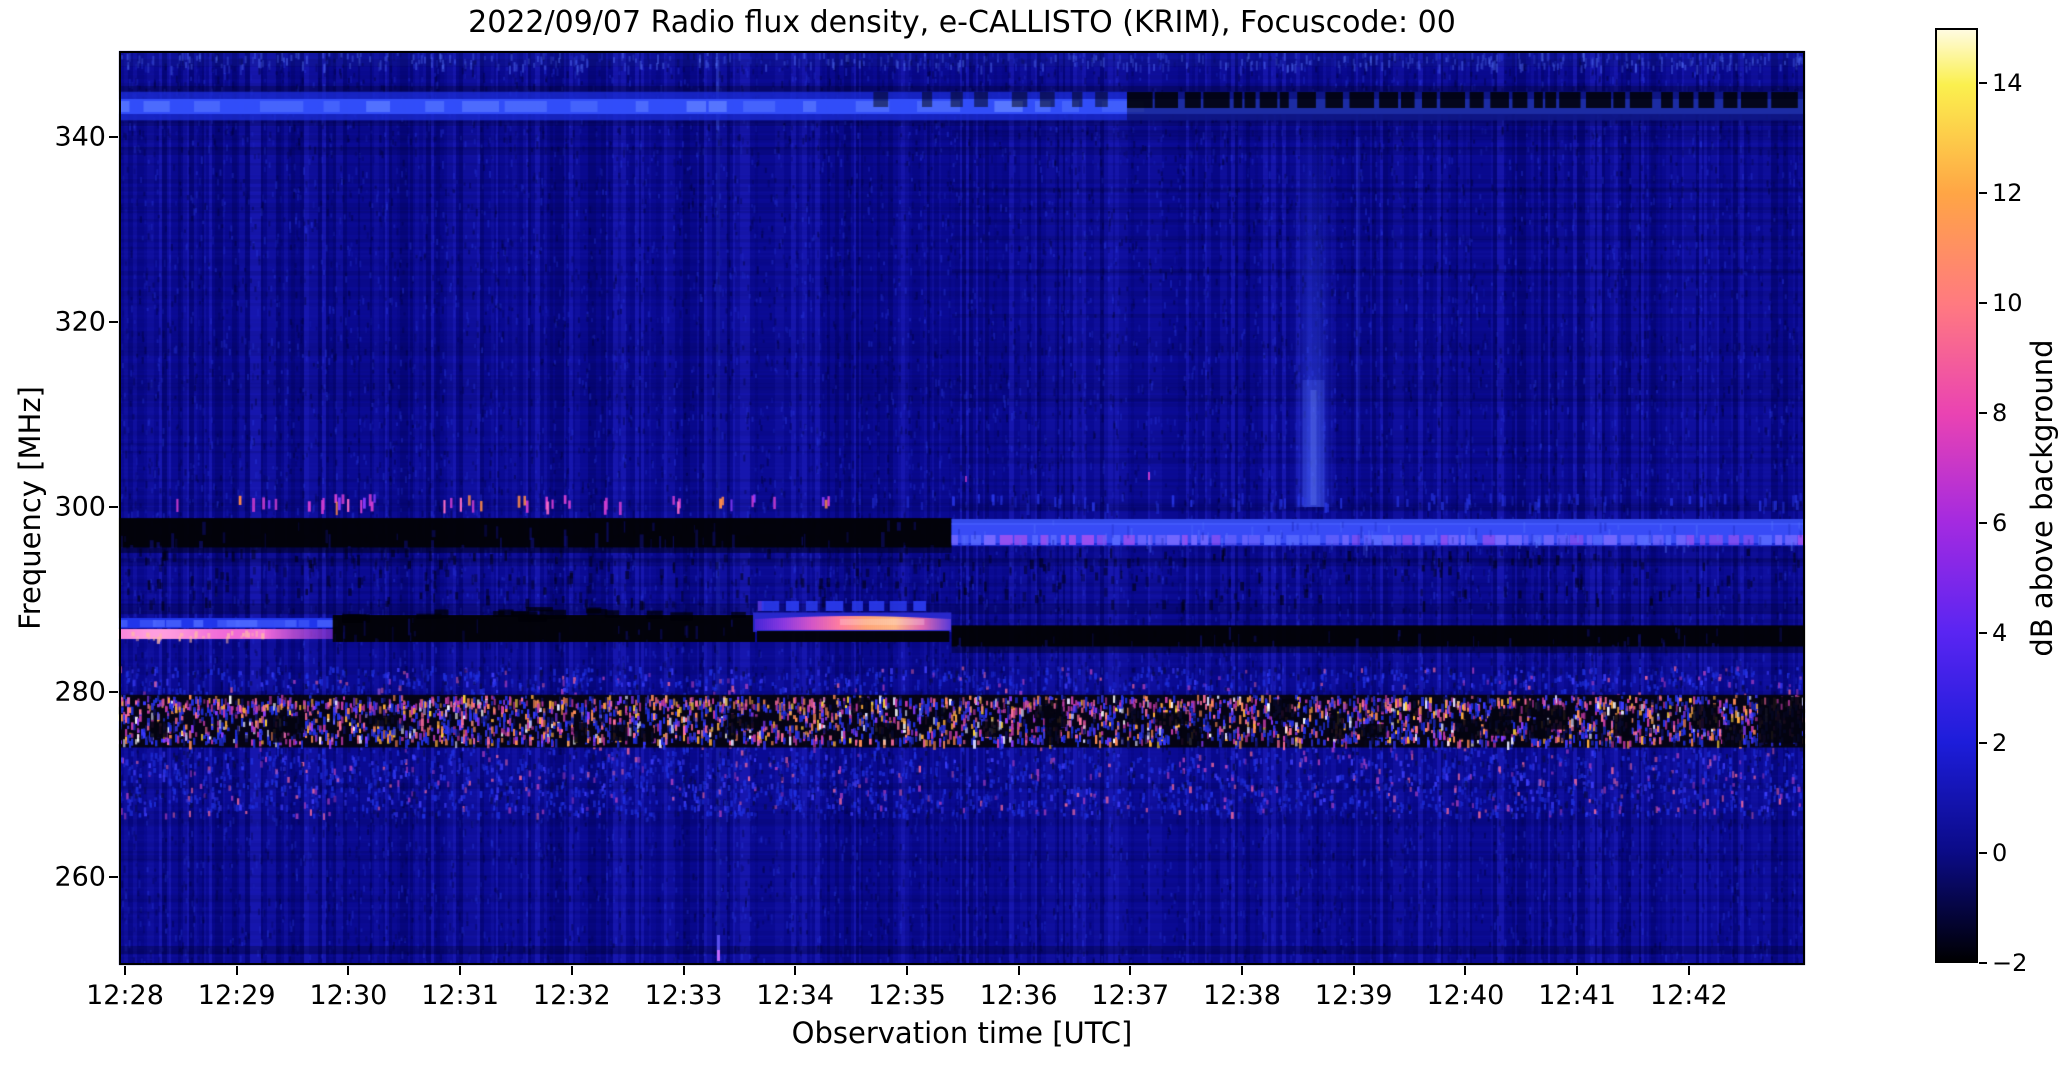 This screenshot has height=1067, width=2066. What do you see at coordinates (348, 995) in the screenshot?
I see `x-tick-label: 12:30` at bounding box center [348, 995].